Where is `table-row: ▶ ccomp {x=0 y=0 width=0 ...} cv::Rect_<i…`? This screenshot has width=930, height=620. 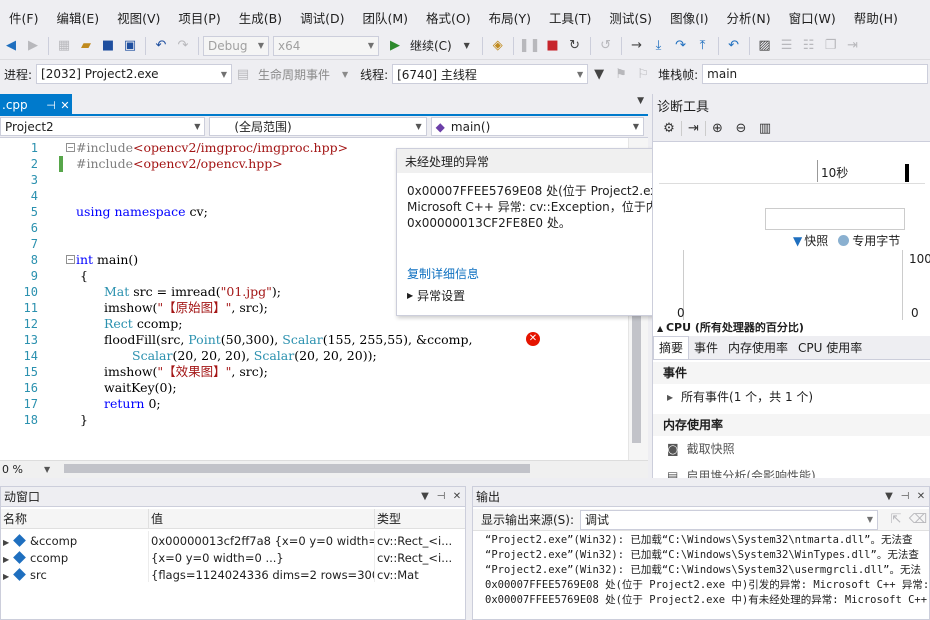 table-row: ▶ ccomp {x=0 y=0 width=0 ...} cv::Rect_<i… is located at coordinates (233, 556).